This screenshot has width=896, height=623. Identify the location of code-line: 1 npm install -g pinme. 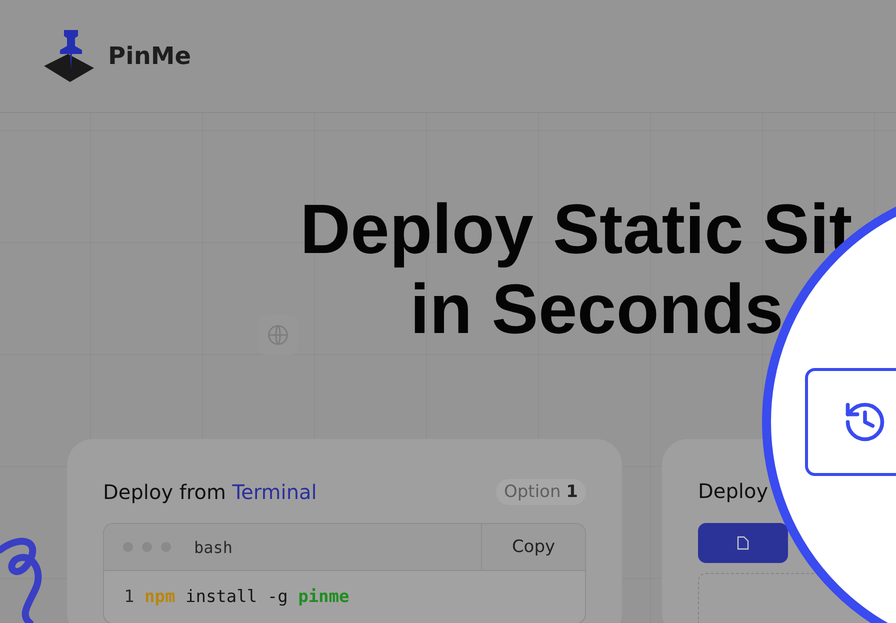
(236, 597).